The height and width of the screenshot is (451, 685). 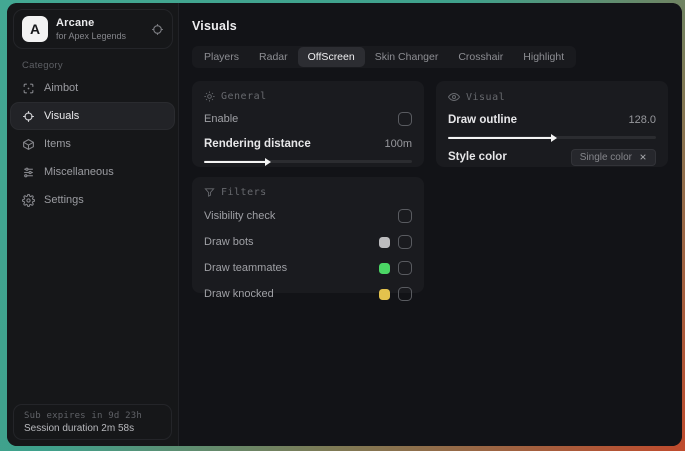 What do you see at coordinates (28, 172) in the screenshot?
I see `sliders-icon` at bounding box center [28, 172].